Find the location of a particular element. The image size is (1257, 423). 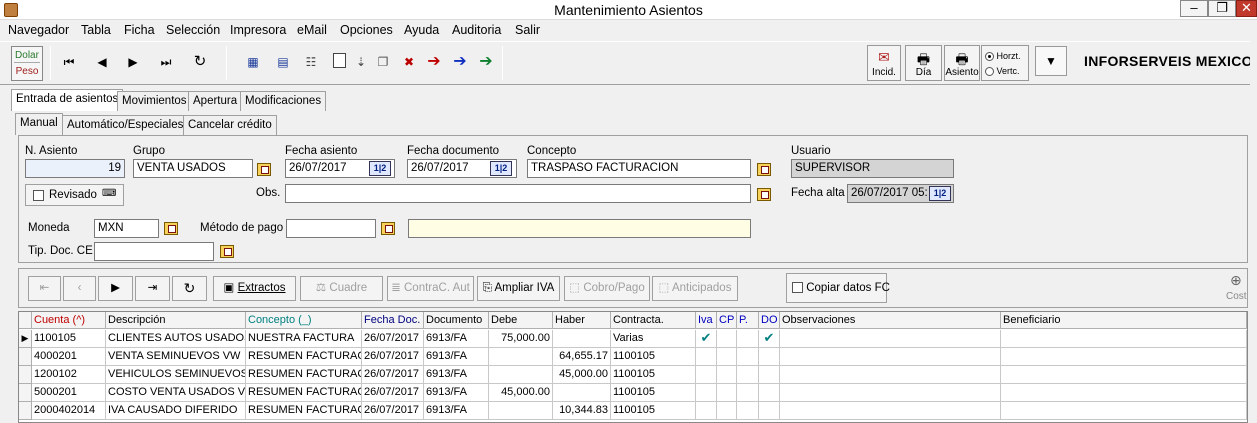

extractos-button: ▣ Extractos is located at coordinates (254, 288).